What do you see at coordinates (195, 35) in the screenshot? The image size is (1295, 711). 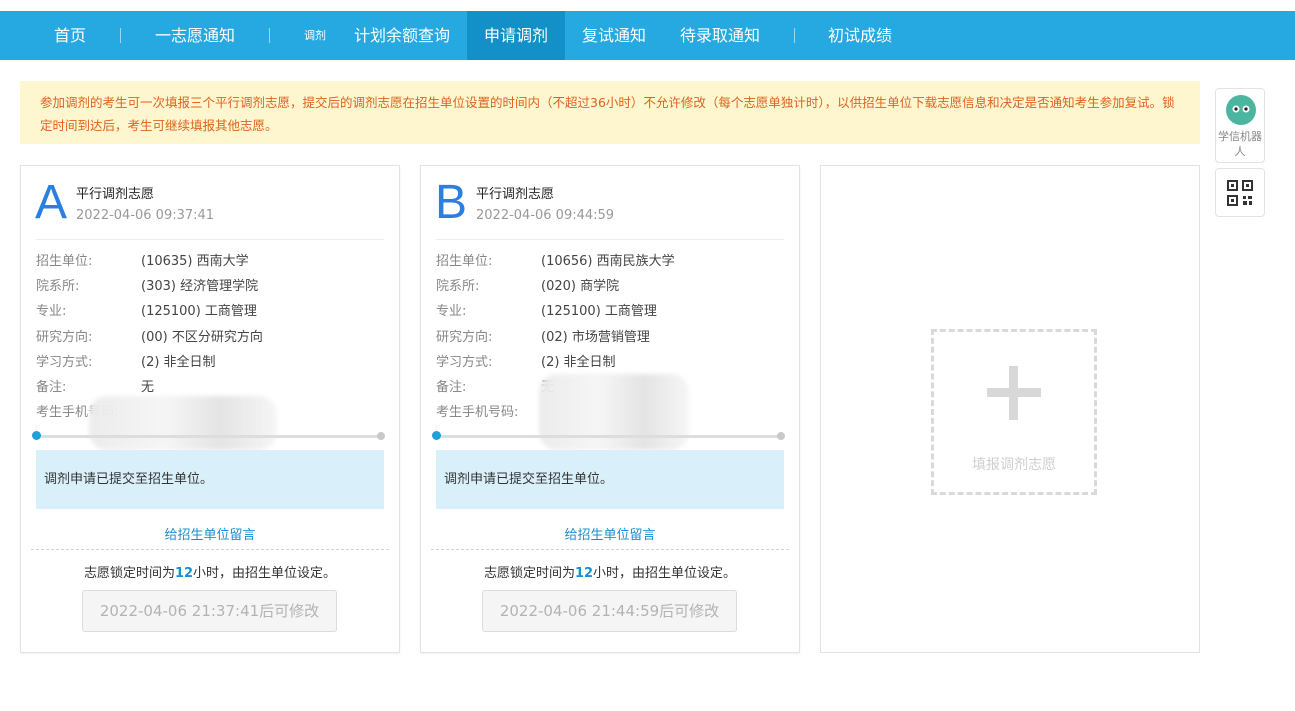 I see `nav-item-first-choice: 一志愿通知` at bounding box center [195, 35].